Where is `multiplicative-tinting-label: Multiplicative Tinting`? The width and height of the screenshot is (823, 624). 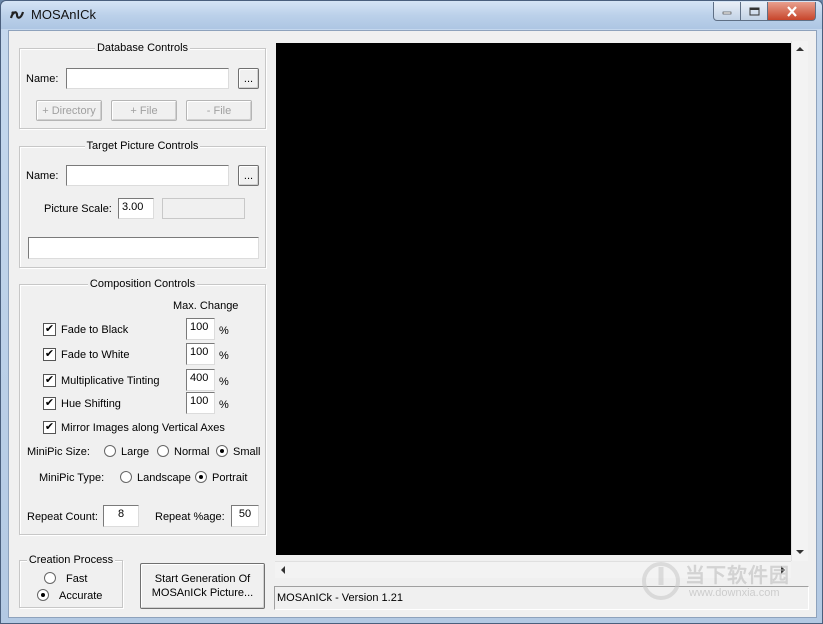
multiplicative-tinting-label: Multiplicative Tinting is located at coordinates (110, 381).